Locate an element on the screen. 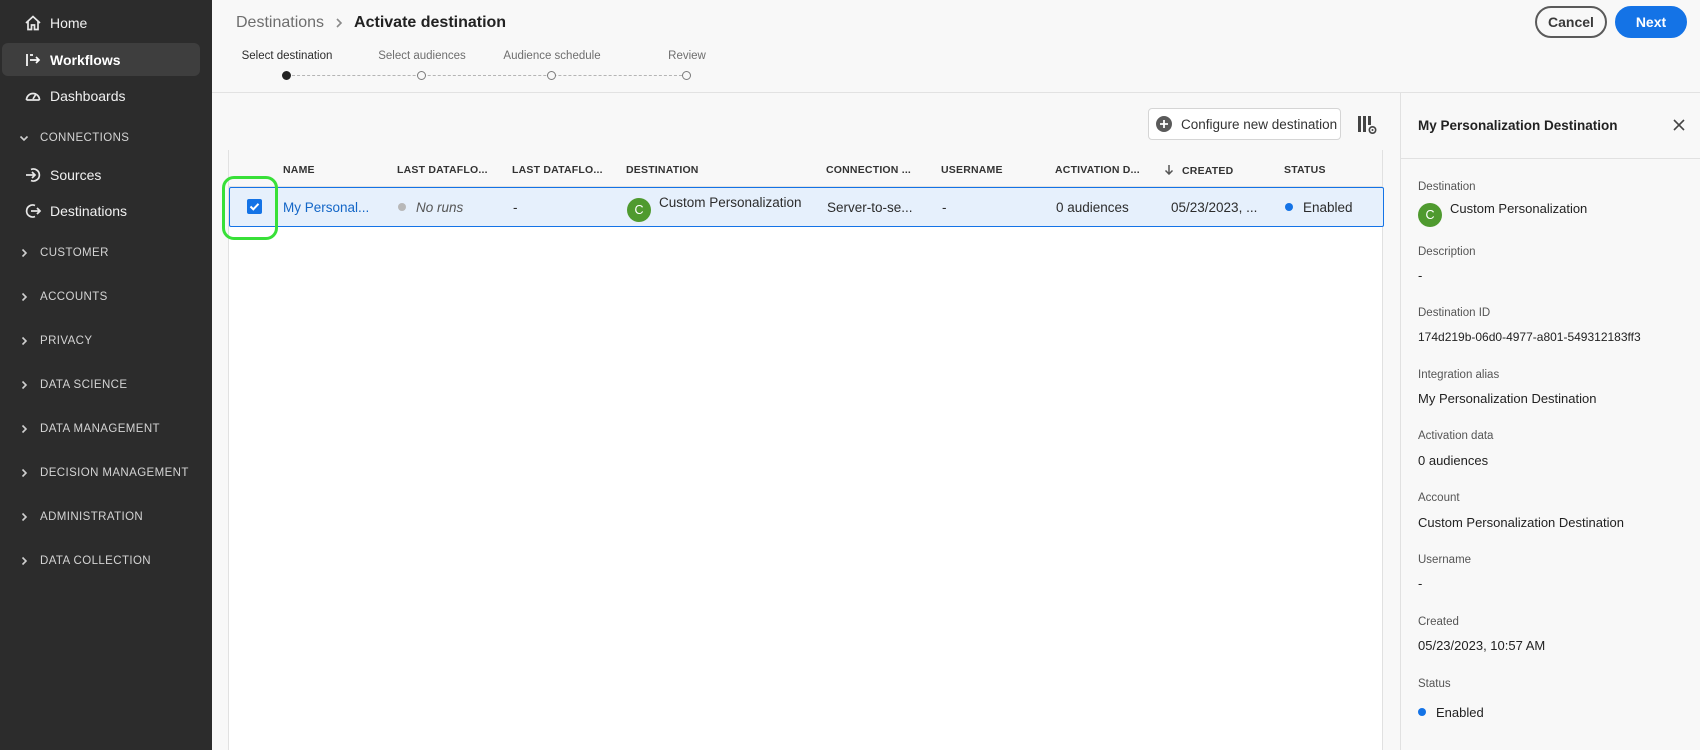 The image size is (1700, 750). sidebar-section-data-collection: DATA COLLECTION is located at coordinates (105, 561).